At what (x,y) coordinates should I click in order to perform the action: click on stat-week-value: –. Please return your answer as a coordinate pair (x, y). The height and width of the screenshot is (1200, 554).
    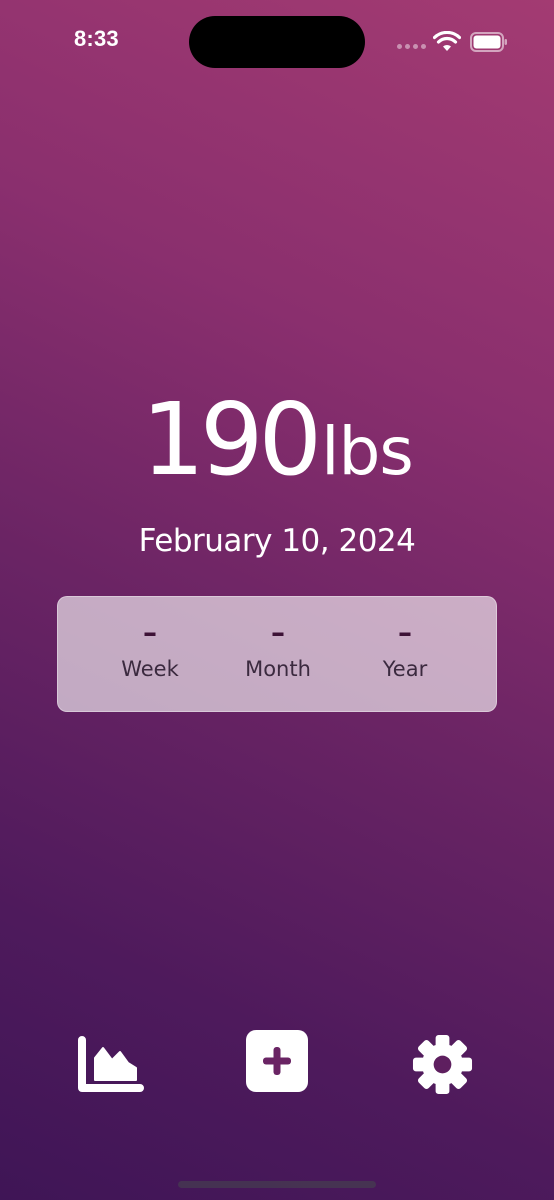
    Looking at the image, I should click on (150, 632).